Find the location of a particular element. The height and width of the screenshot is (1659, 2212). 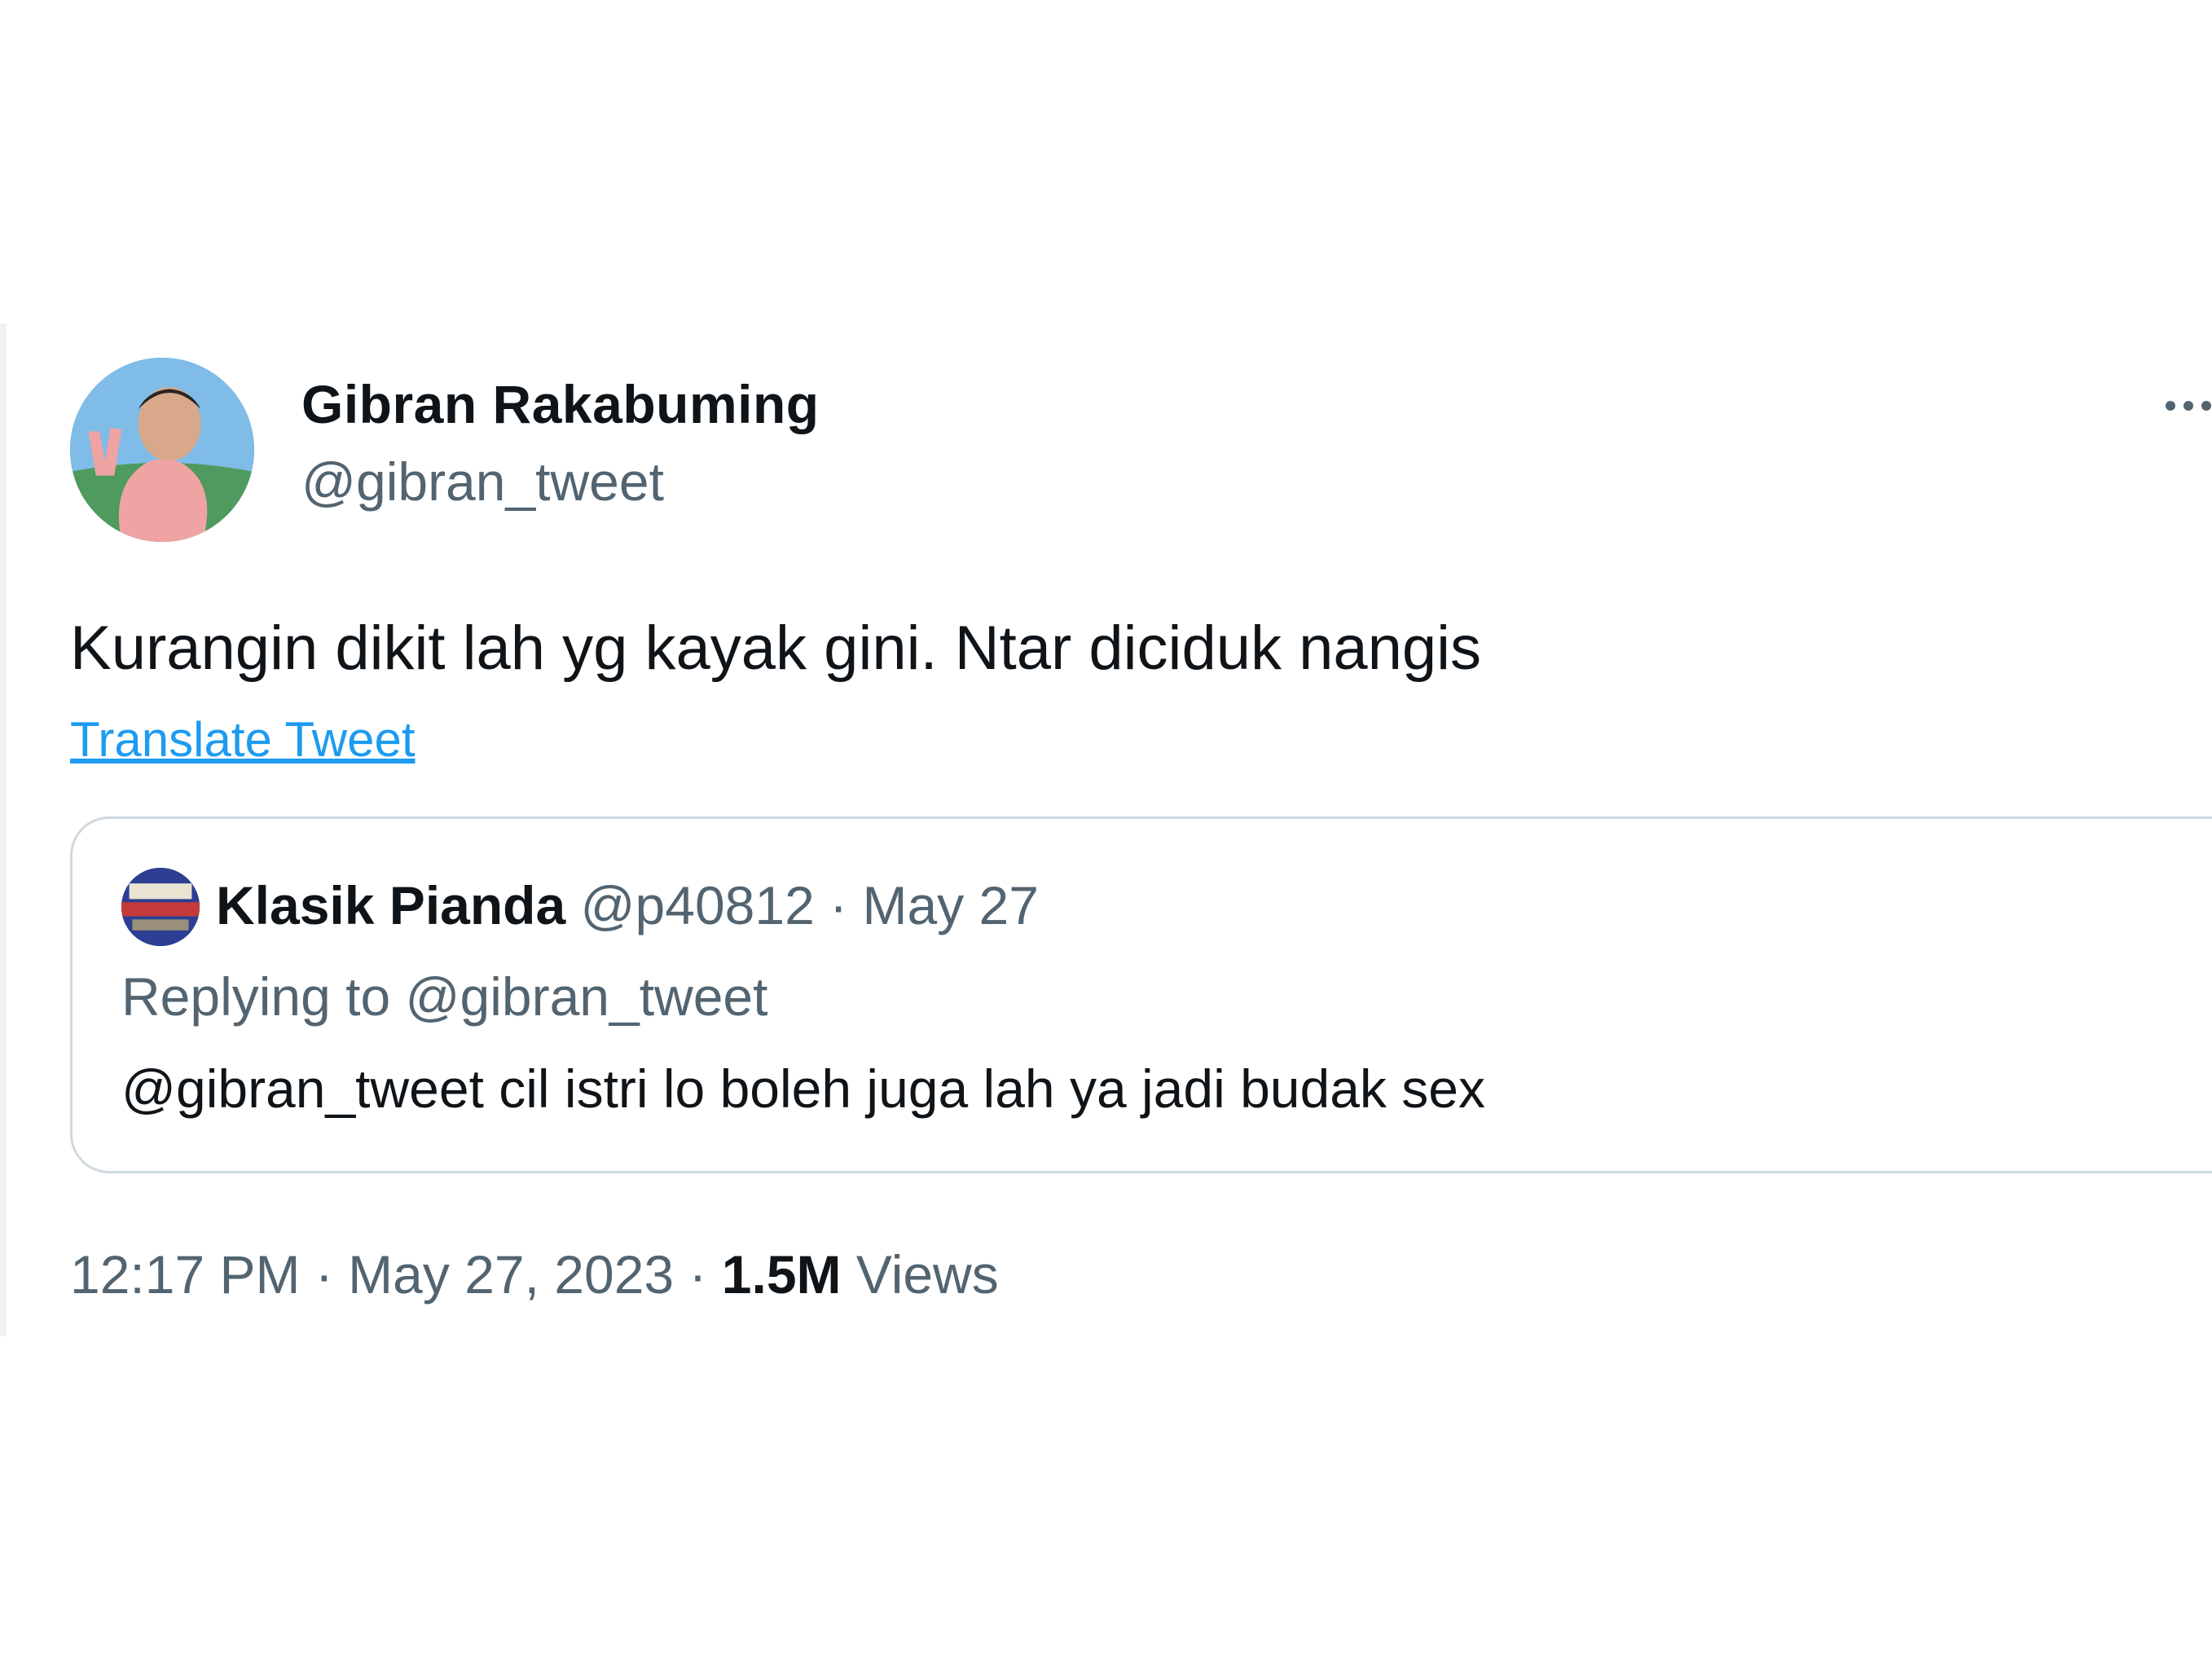

author-handle: @gibran_tweet is located at coordinates (483, 482).